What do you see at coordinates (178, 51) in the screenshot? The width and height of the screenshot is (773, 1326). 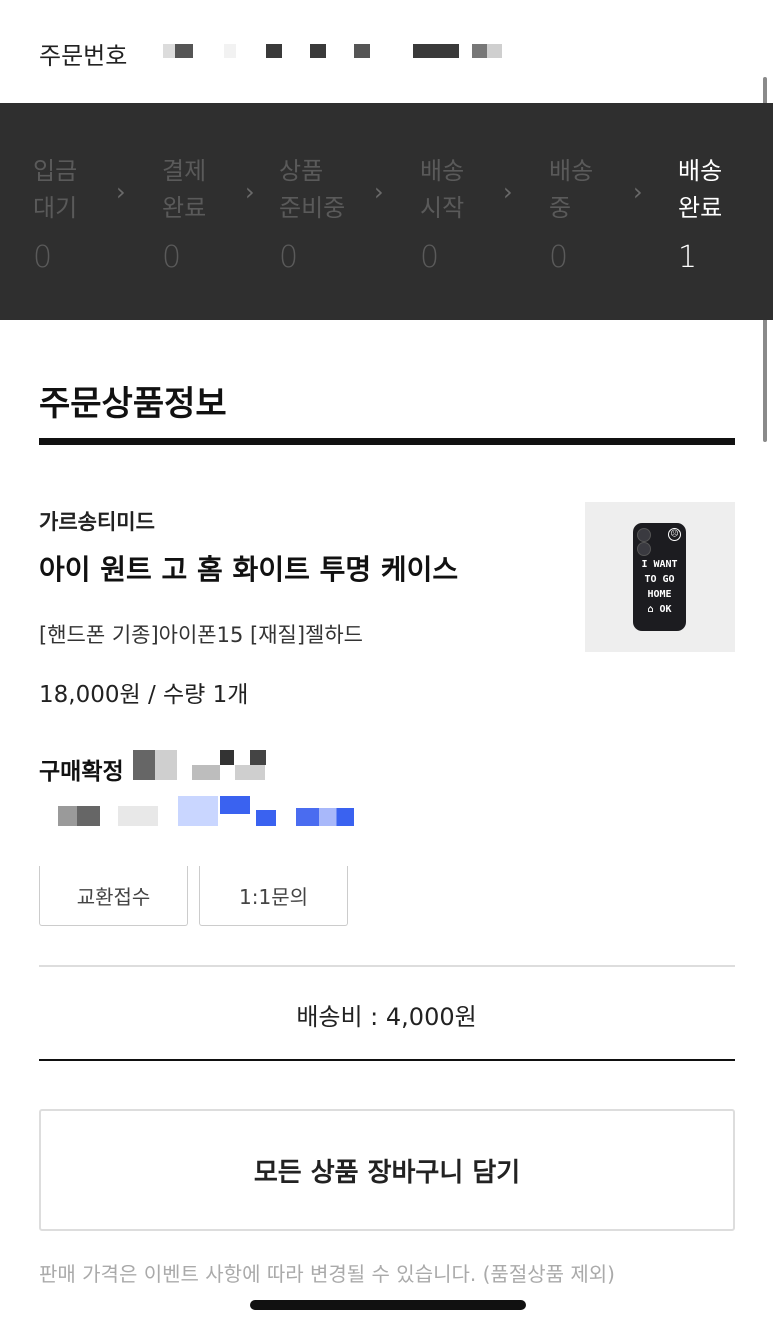 I see `redacted-order-number` at bounding box center [178, 51].